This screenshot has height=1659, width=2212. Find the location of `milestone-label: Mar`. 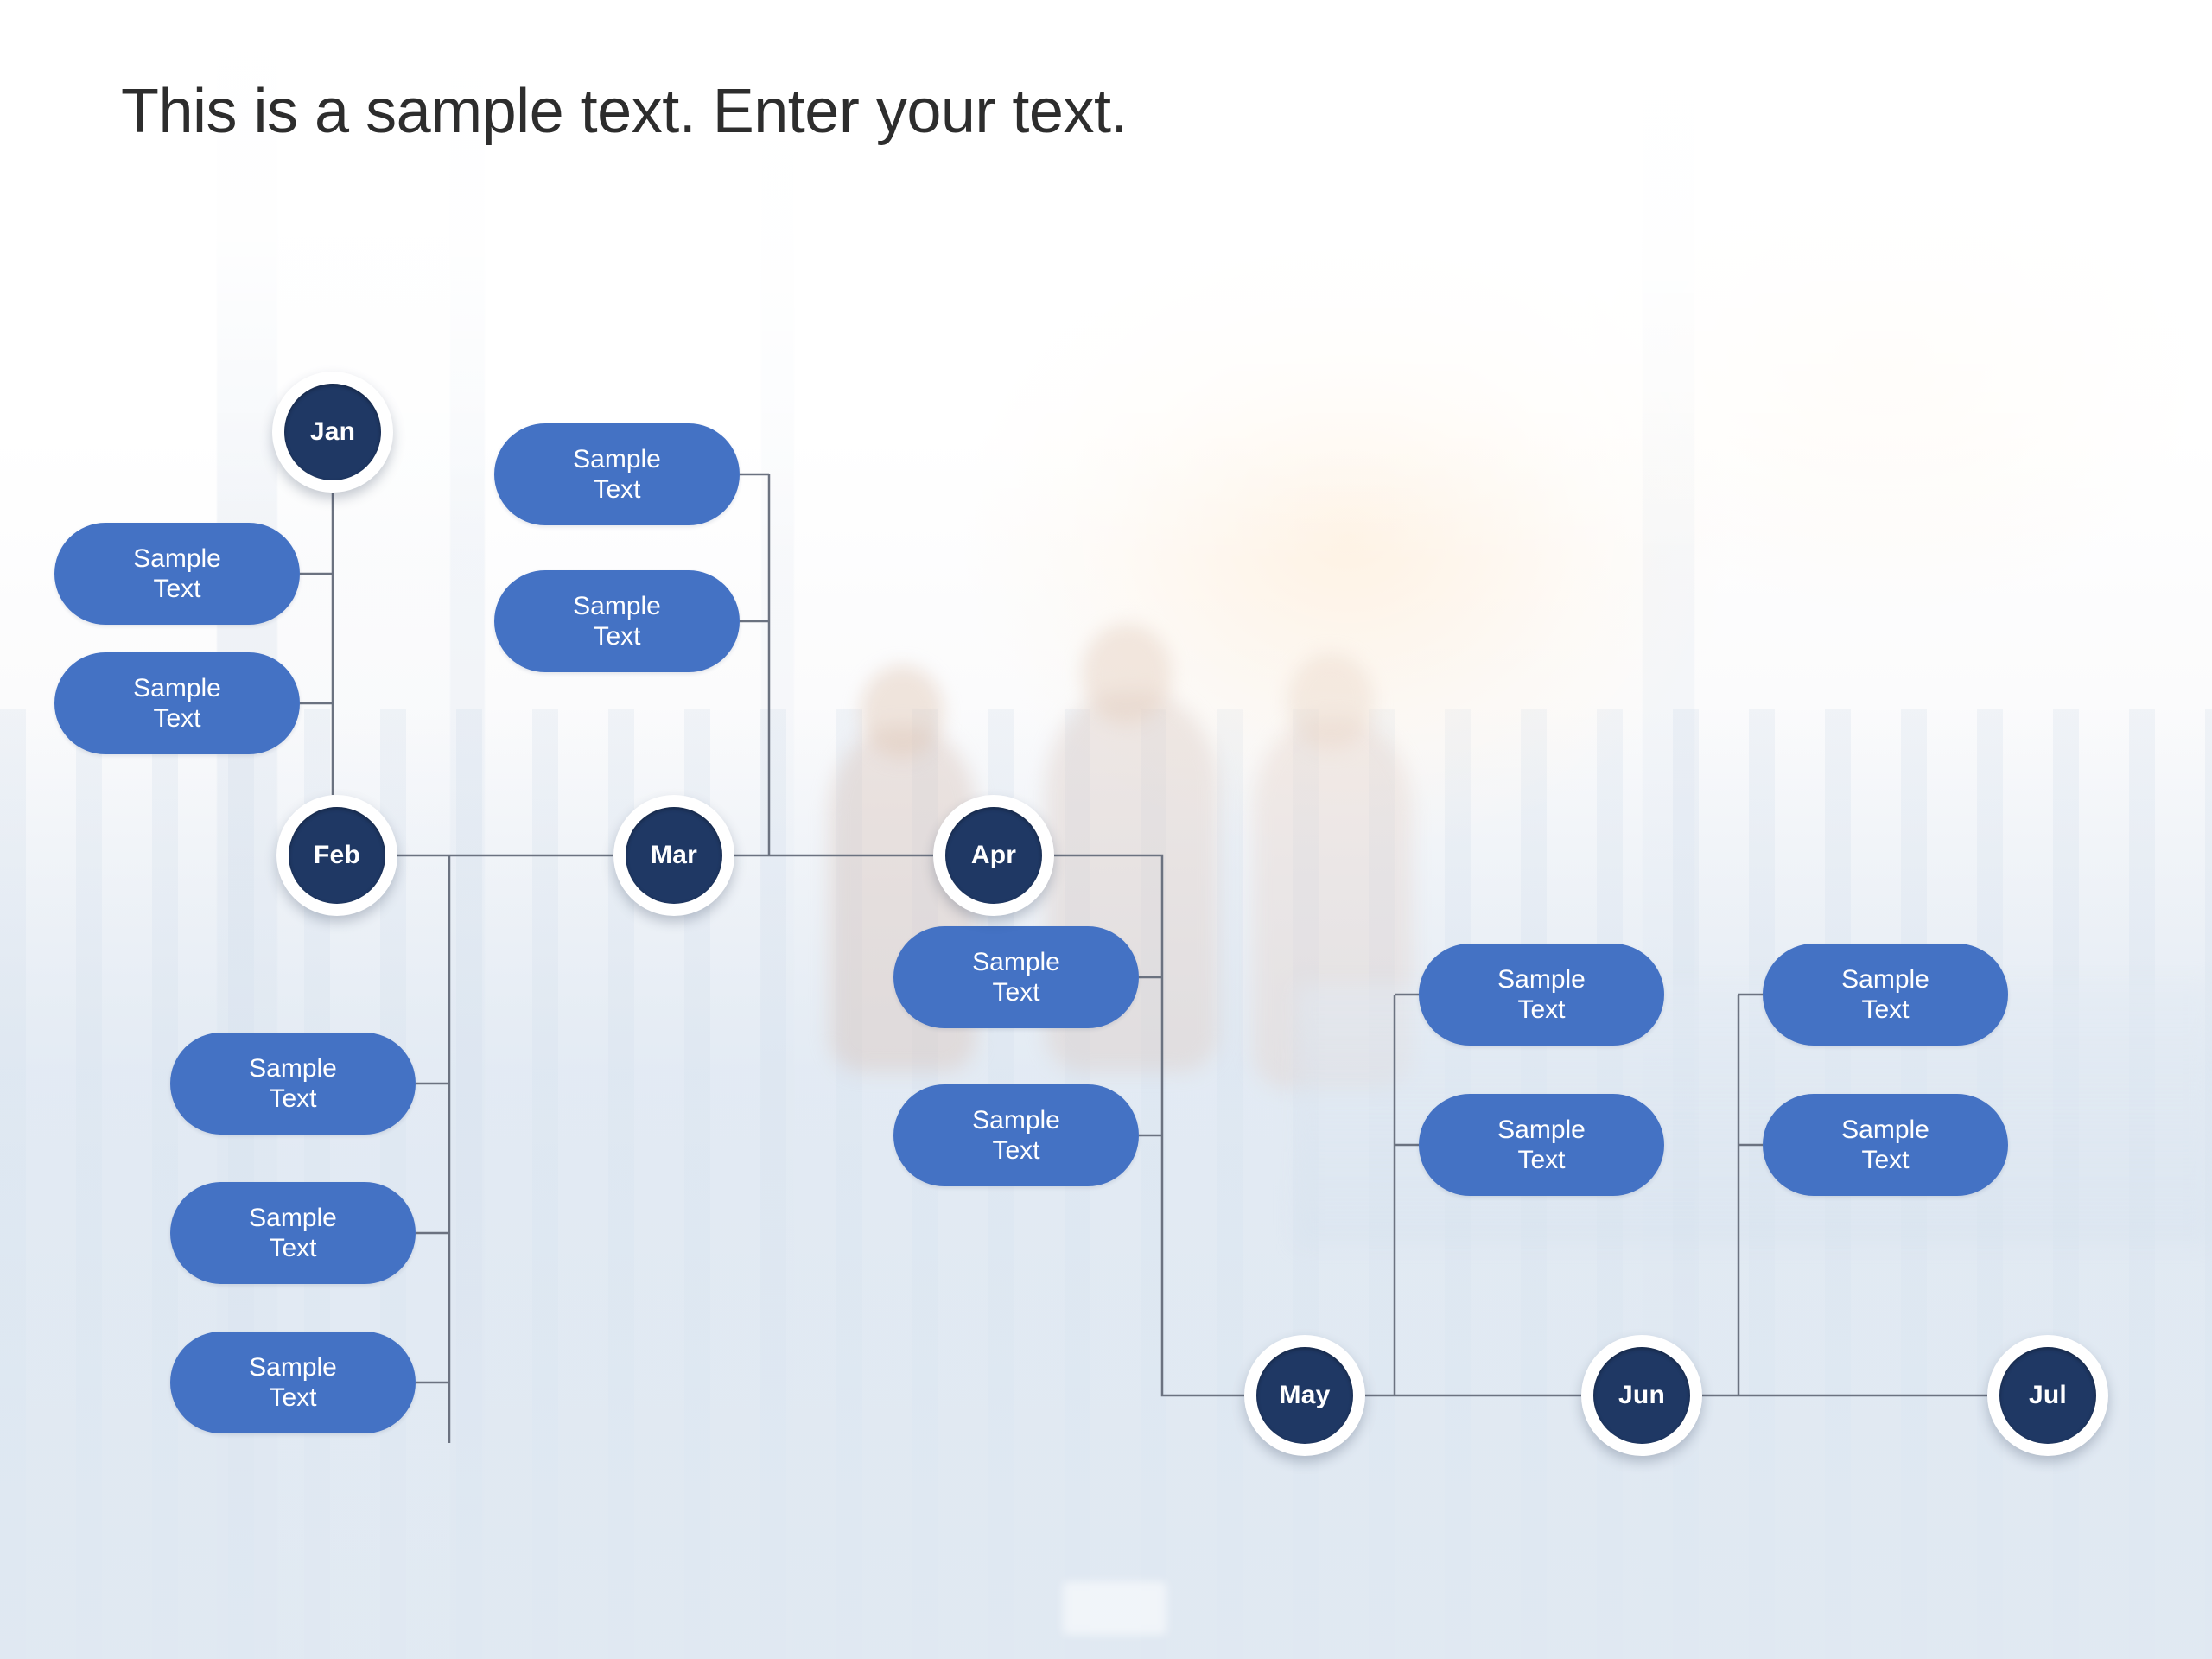

milestone-label: Mar is located at coordinates (674, 855).